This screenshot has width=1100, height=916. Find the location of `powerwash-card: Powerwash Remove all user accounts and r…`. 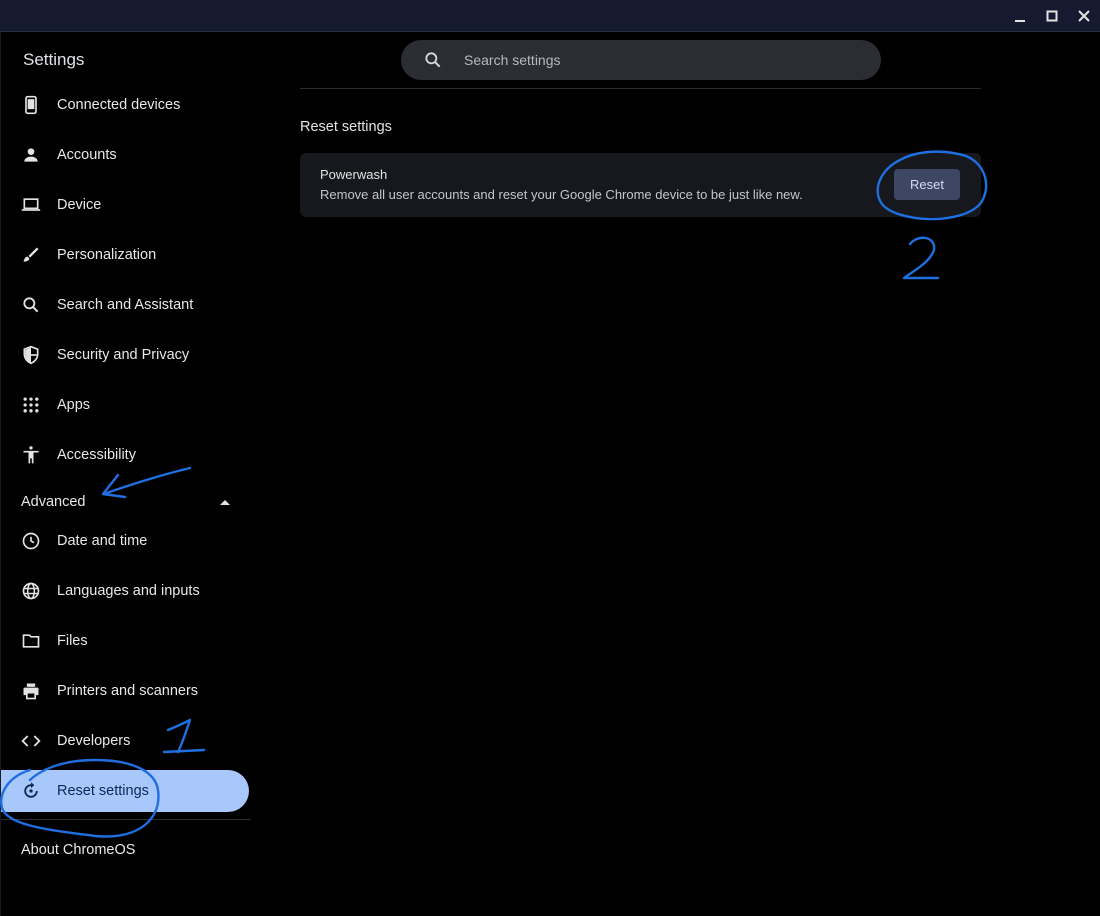

powerwash-card: Powerwash Remove all user accounts and r… is located at coordinates (640, 185).